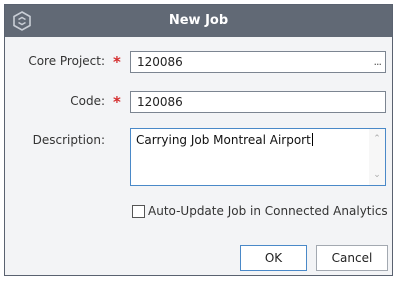 The width and height of the screenshot is (396, 287). Describe the element at coordinates (377, 175) in the screenshot. I see `chevron-down-icon: ⌄` at that location.